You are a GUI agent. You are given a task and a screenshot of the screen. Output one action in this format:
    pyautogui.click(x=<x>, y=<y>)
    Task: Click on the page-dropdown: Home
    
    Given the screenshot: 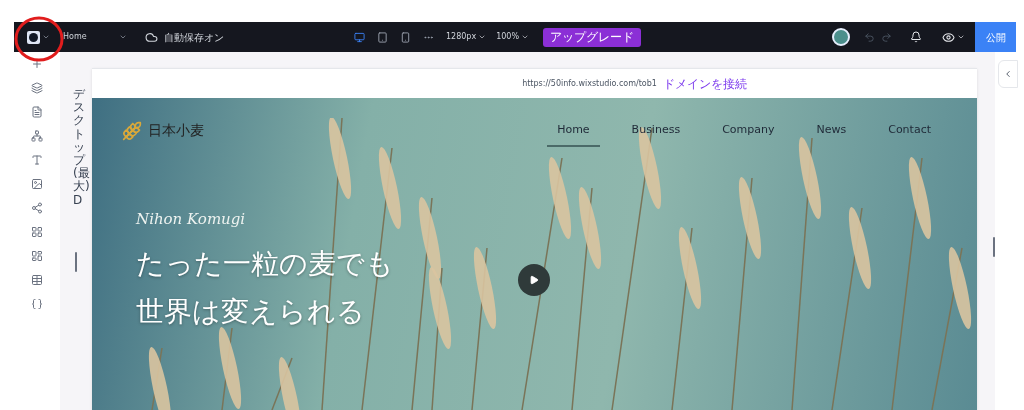 What is the action you would take?
    pyautogui.click(x=95, y=37)
    